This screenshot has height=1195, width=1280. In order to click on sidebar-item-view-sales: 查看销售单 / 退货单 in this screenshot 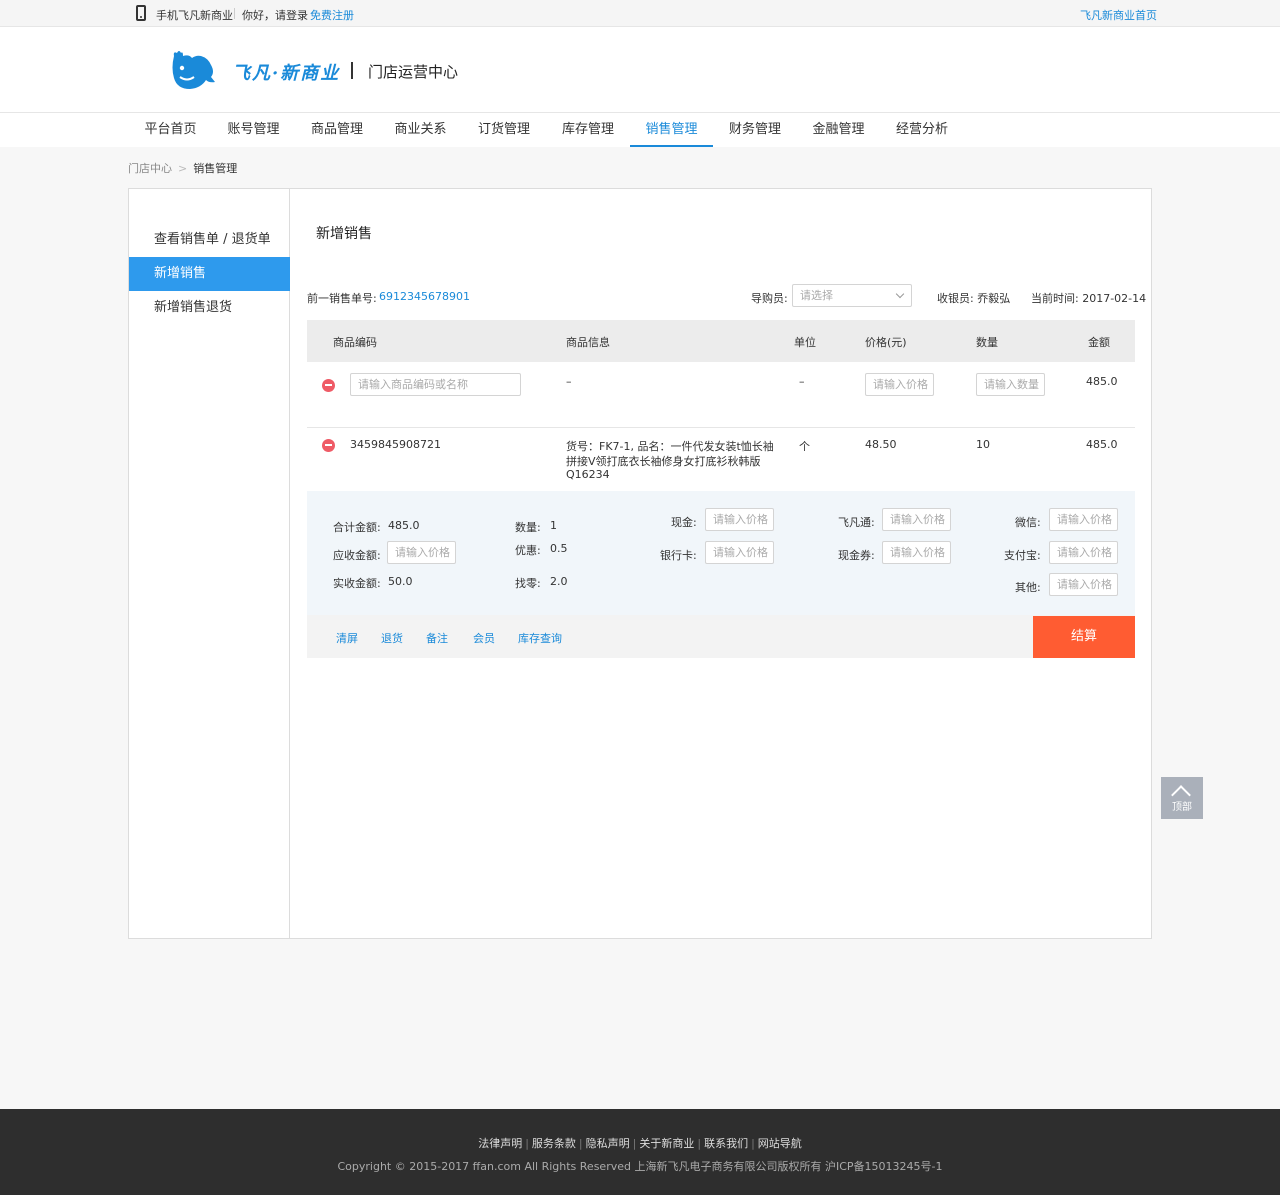, I will do `click(209, 240)`.